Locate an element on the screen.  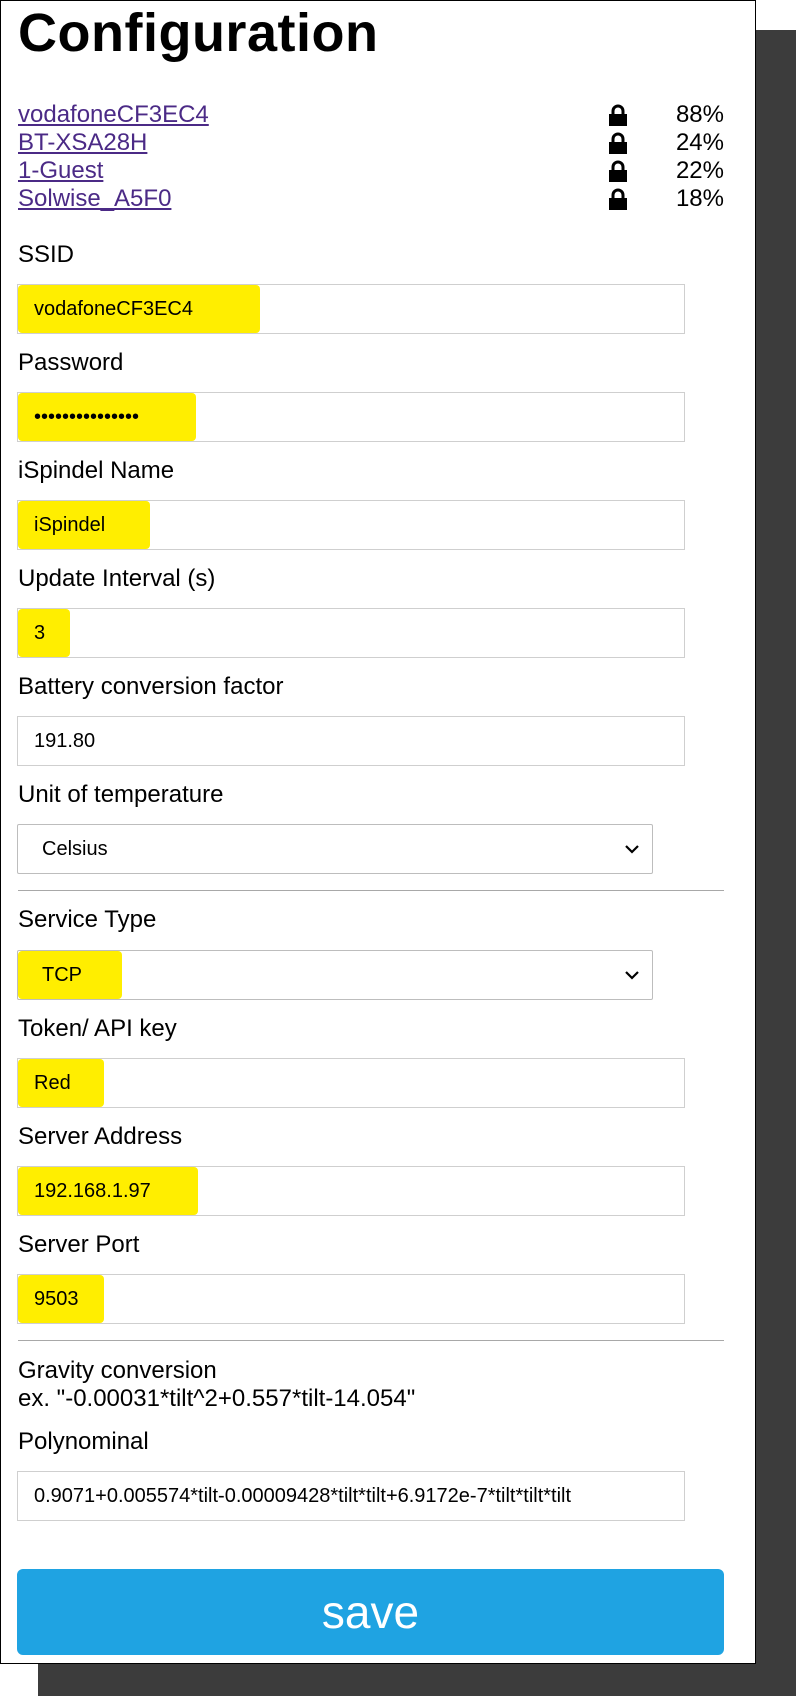
network-row: vodafoneCF3EC4 88% is located at coordinates (371, 115).